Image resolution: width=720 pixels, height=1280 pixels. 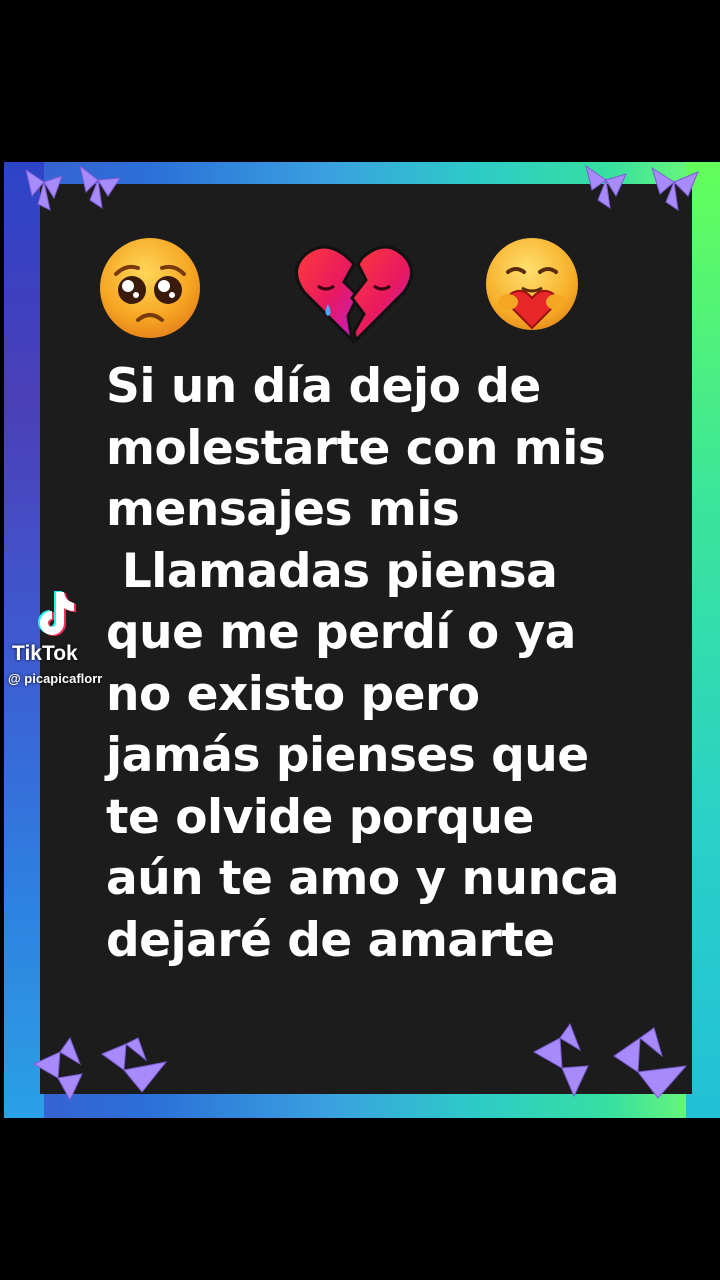 What do you see at coordinates (341, 632) in the screenshot?
I see `message-line: que me perdí o ya` at bounding box center [341, 632].